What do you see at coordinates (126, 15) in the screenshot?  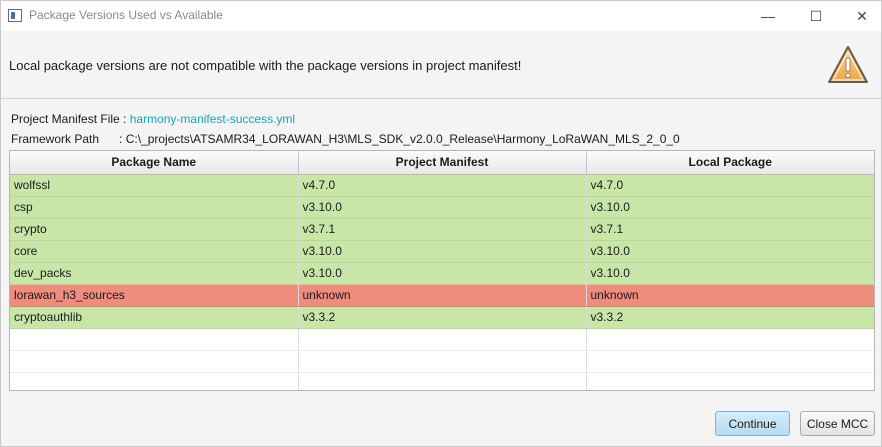 I see `window-title: Package Versions Used vs Available` at bounding box center [126, 15].